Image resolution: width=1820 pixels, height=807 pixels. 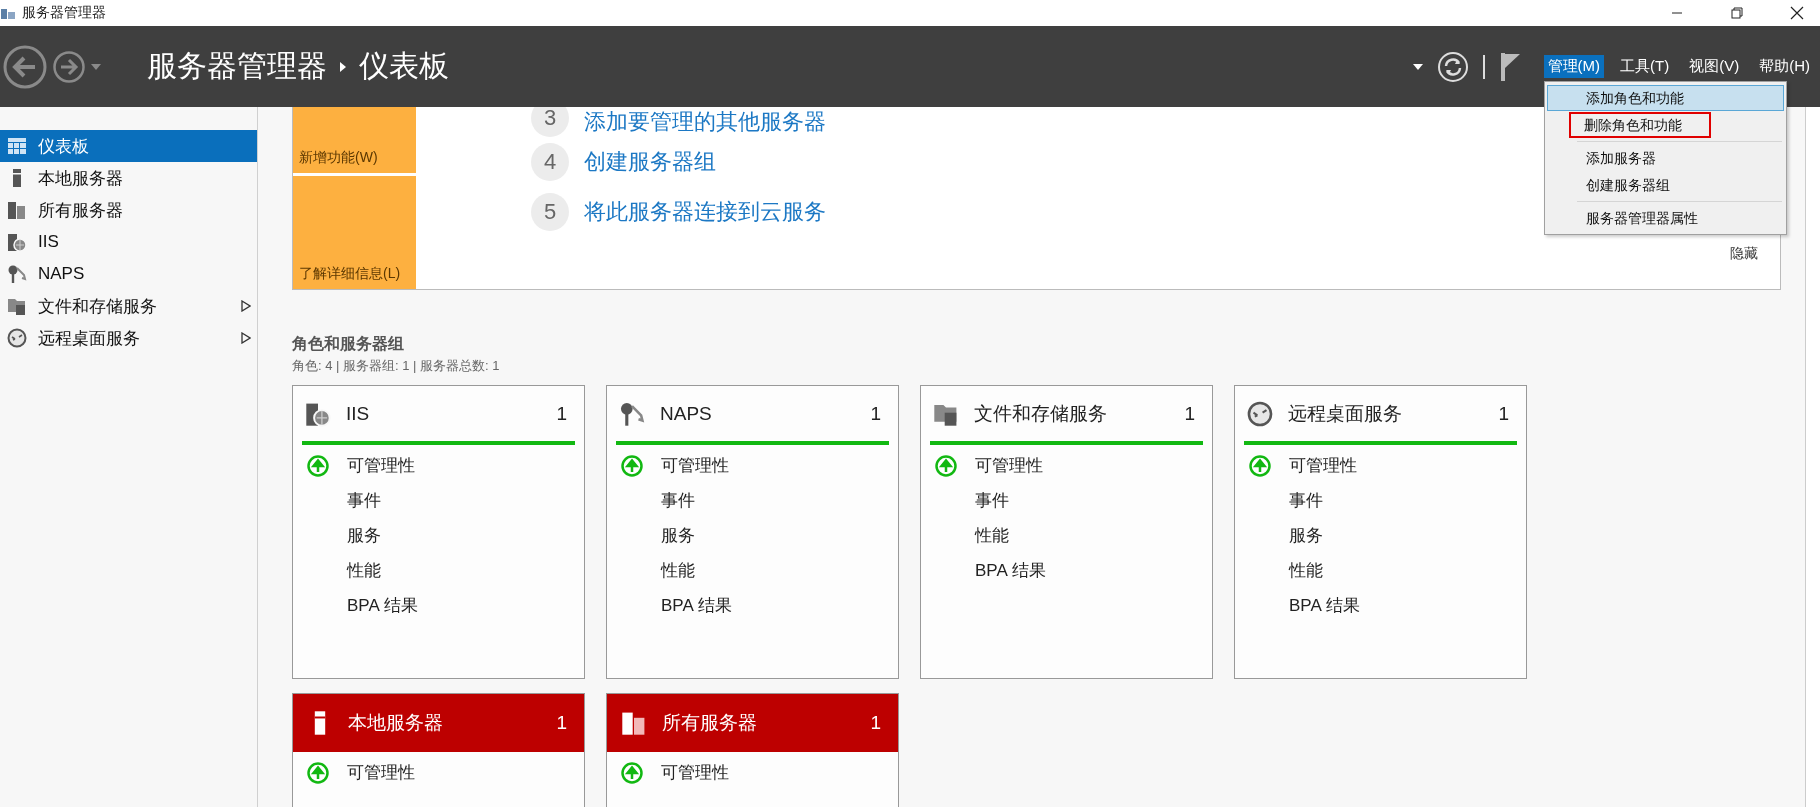 I want to click on step-number: 4, so click(x=550, y=162).